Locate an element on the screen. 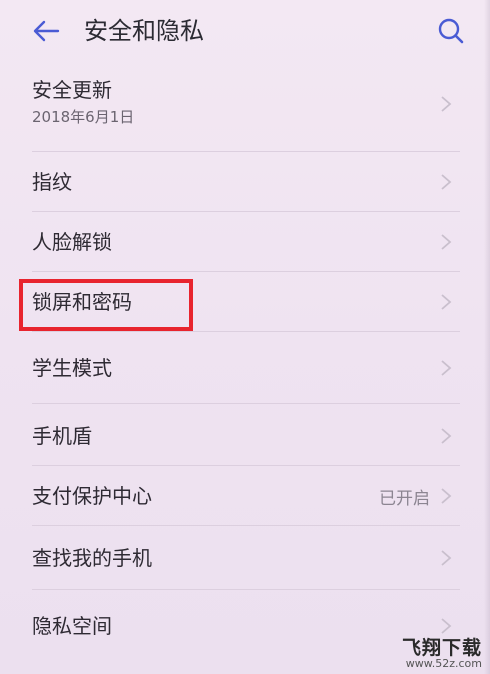 This screenshot has width=490, height=674. back-arrow-icon is located at coordinates (46, 31).